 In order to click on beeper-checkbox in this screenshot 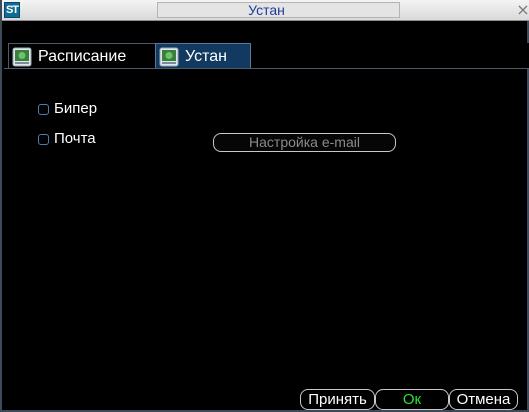, I will do `click(43, 109)`.